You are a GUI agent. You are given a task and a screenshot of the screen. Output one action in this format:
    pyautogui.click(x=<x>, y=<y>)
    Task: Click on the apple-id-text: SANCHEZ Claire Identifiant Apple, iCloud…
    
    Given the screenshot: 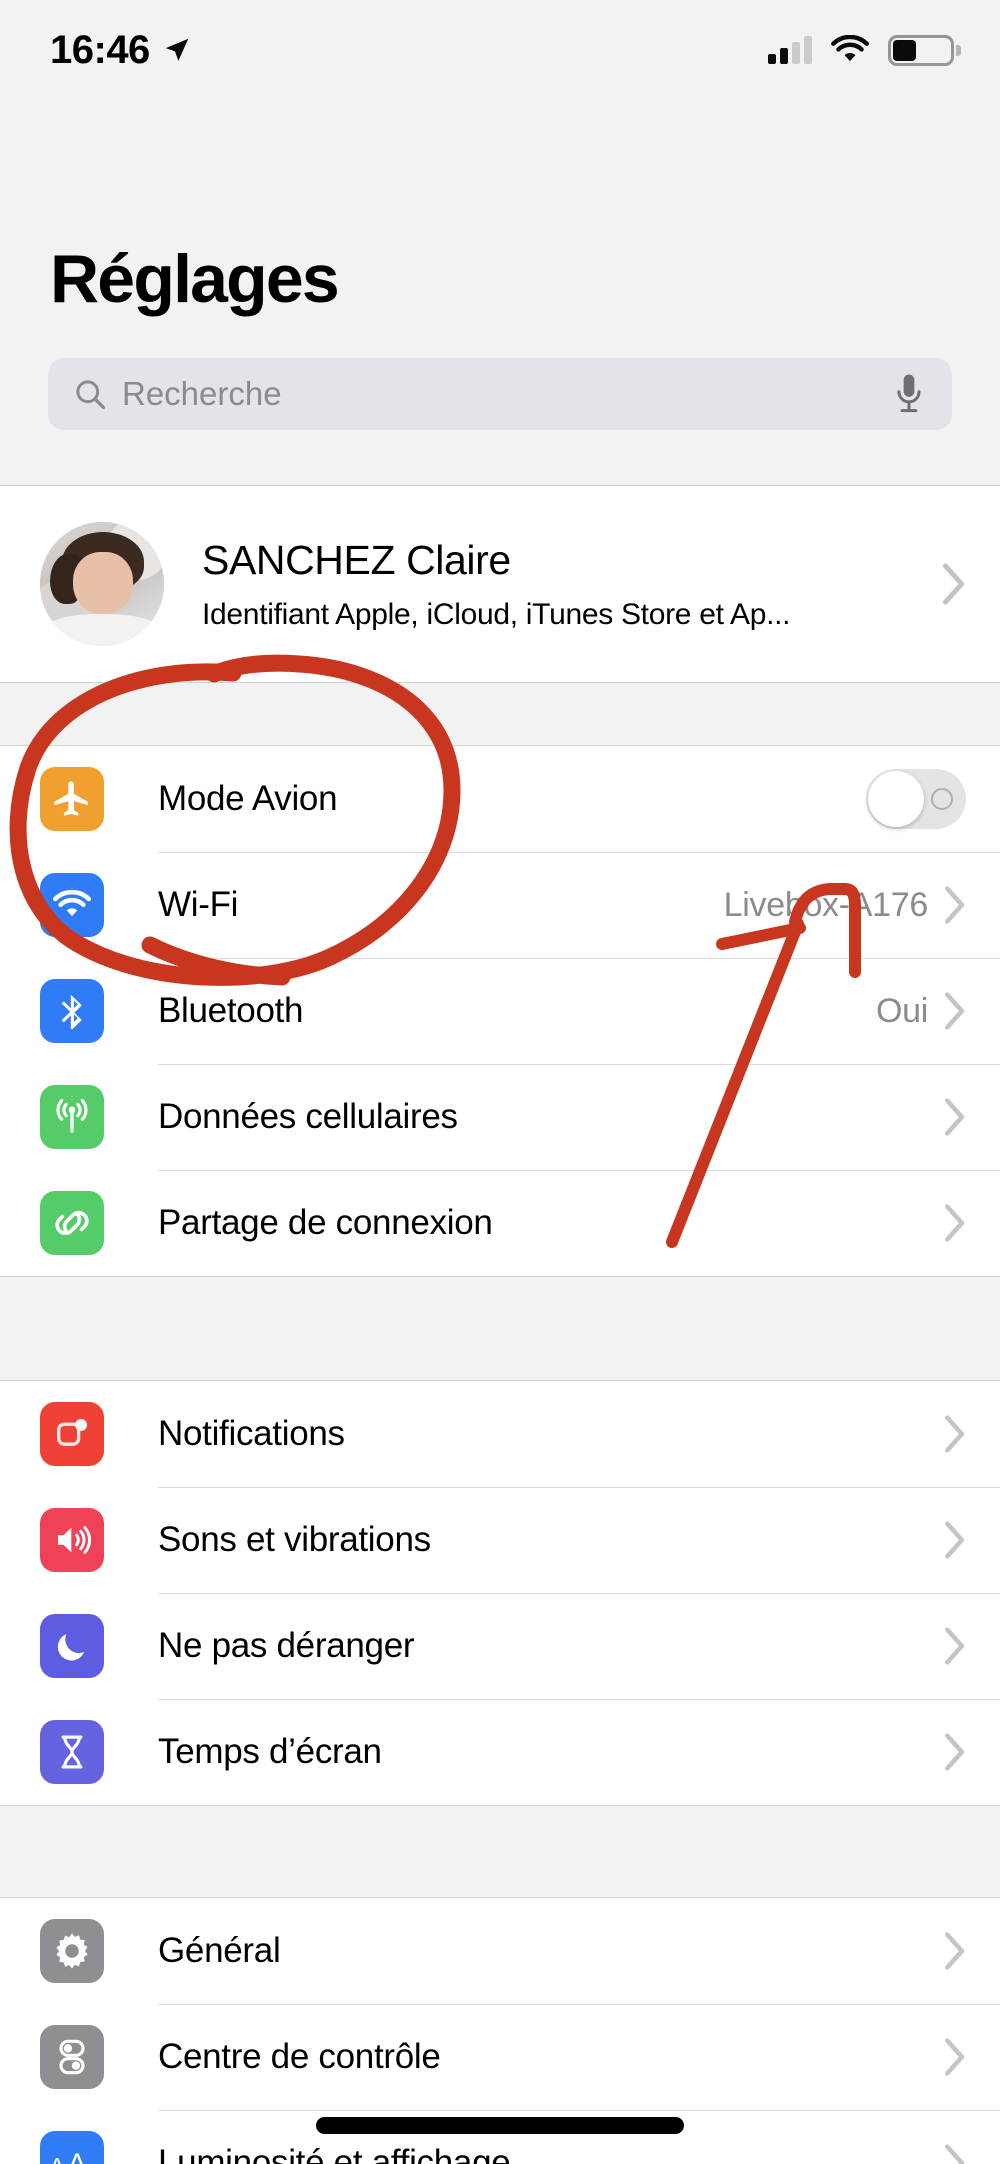 What is the action you would take?
    pyautogui.click(x=496, y=584)
    